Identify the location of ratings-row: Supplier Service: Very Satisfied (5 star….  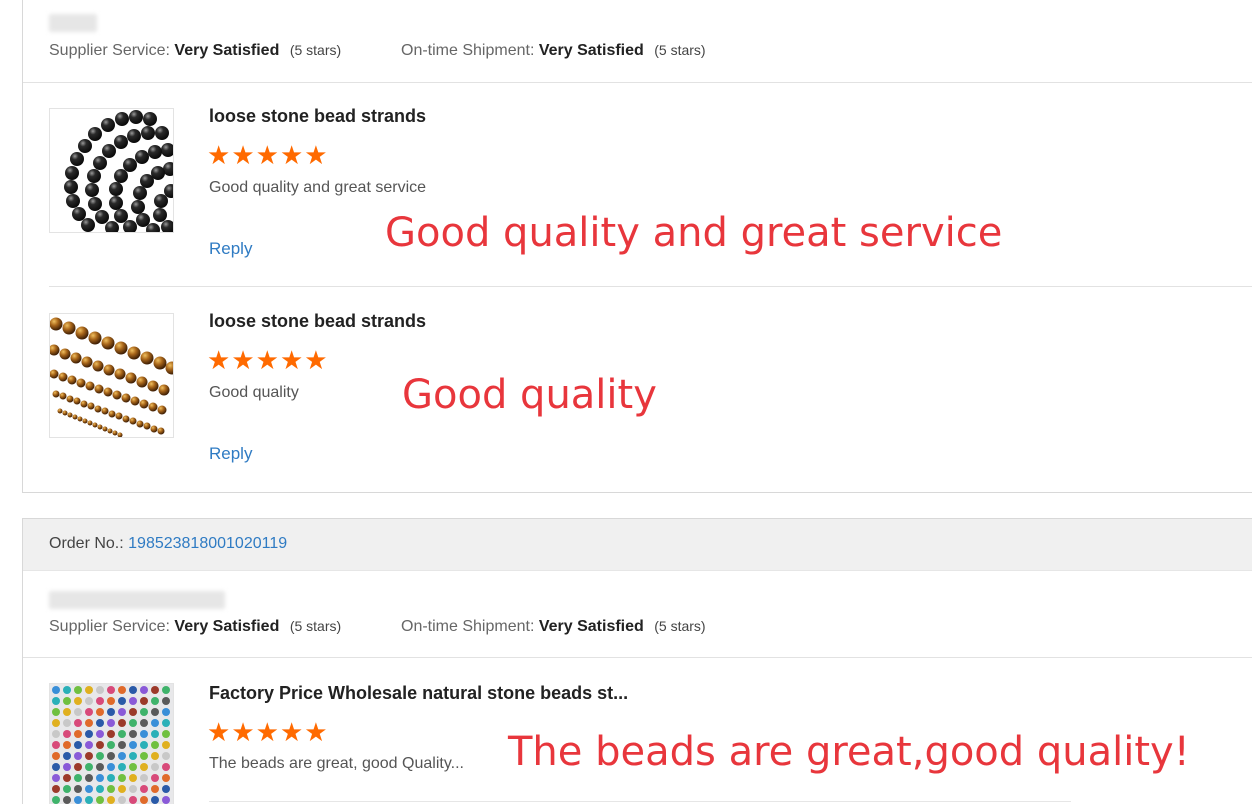
(377, 627).